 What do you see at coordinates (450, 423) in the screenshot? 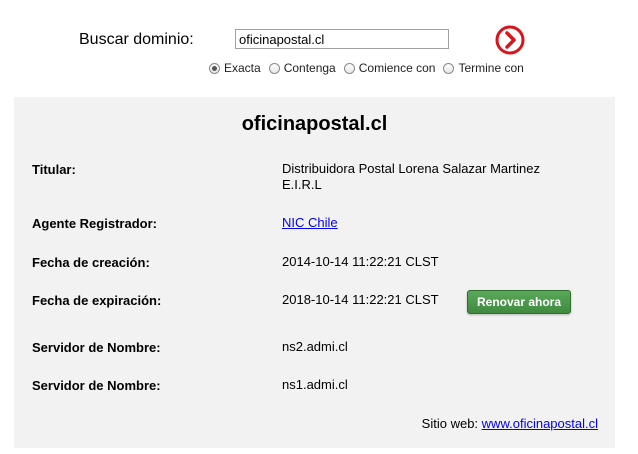
I see `website-label: Sitio web:` at bounding box center [450, 423].